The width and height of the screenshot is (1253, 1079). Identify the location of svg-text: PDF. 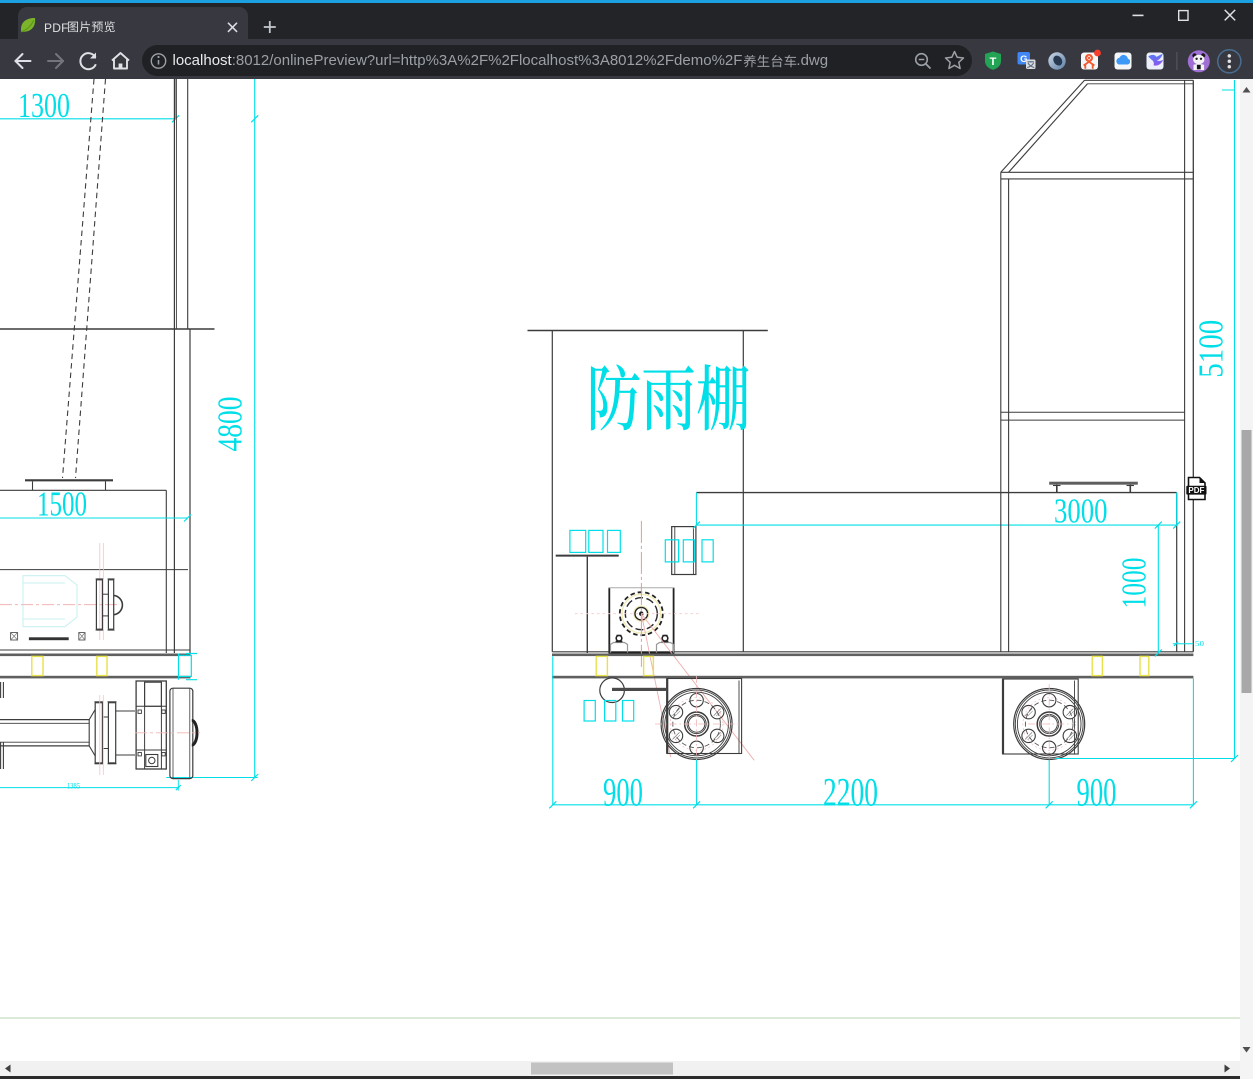
(1196, 490).